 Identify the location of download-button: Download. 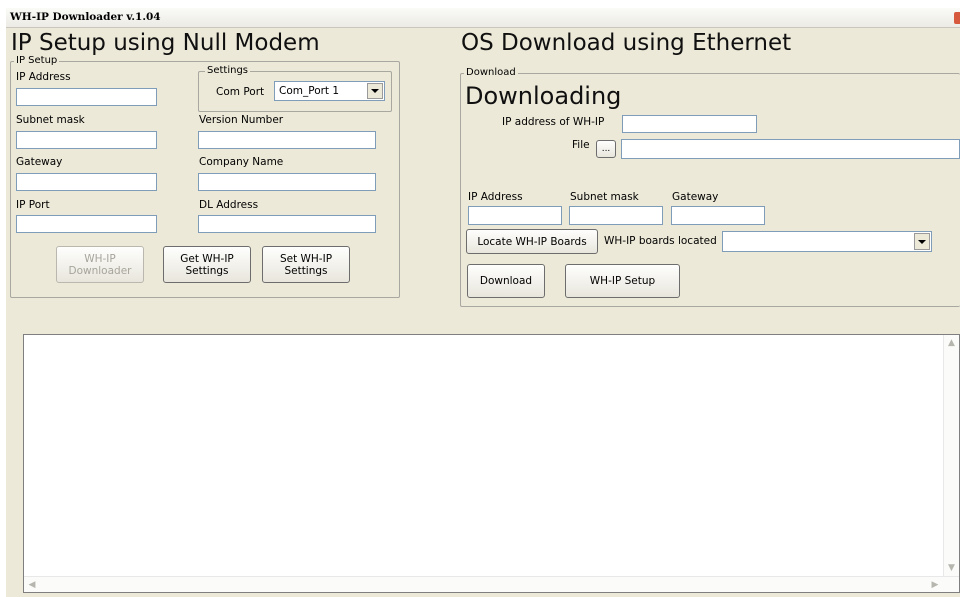
(506, 281).